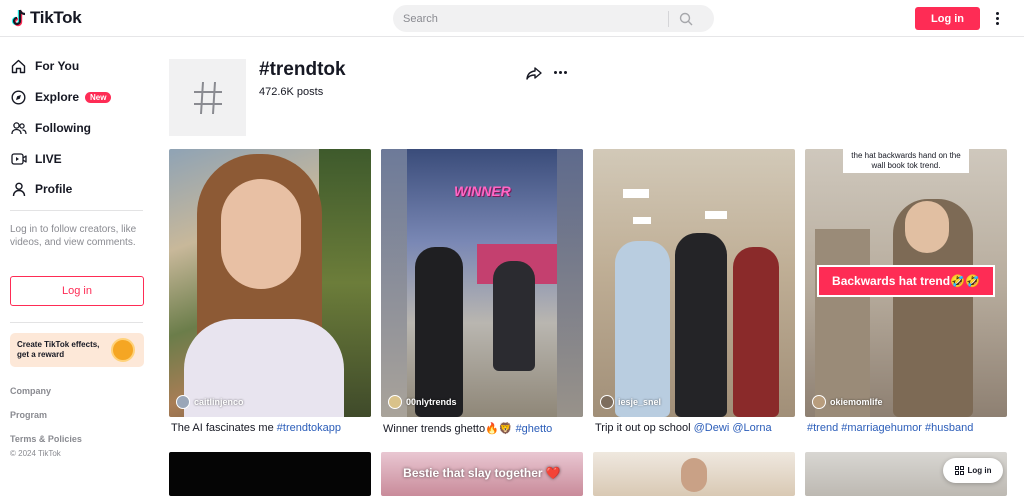  What do you see at coordinates (959, 470) in the screenshot?
I see `grid-icon` at bounding box center [959, 470].